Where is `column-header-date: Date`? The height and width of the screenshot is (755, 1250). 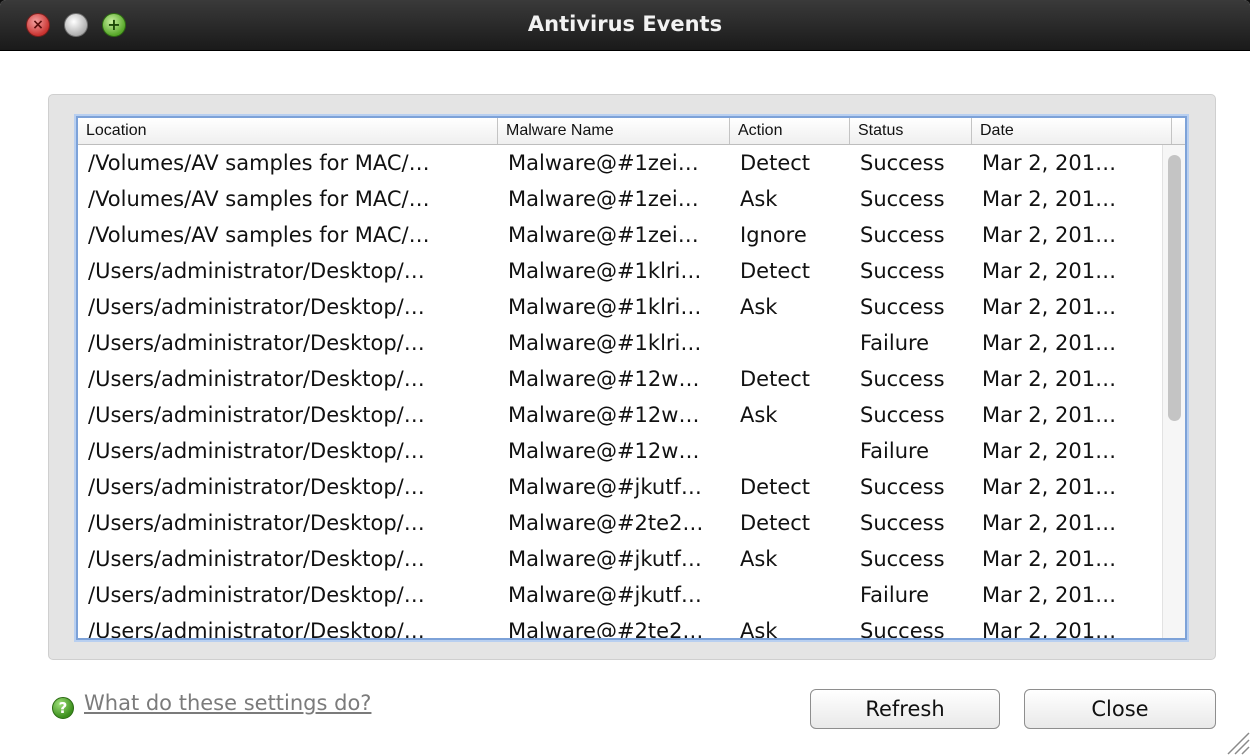
column-header-date: Date is located at coordinates (1072, 131).